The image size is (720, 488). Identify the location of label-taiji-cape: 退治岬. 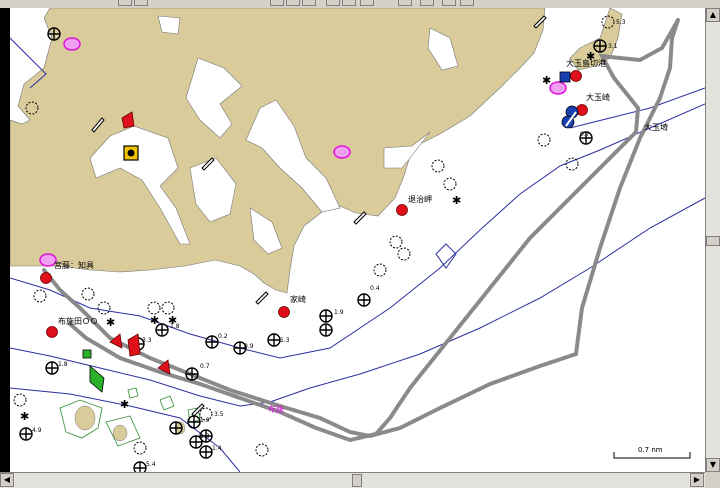
(420, 199).